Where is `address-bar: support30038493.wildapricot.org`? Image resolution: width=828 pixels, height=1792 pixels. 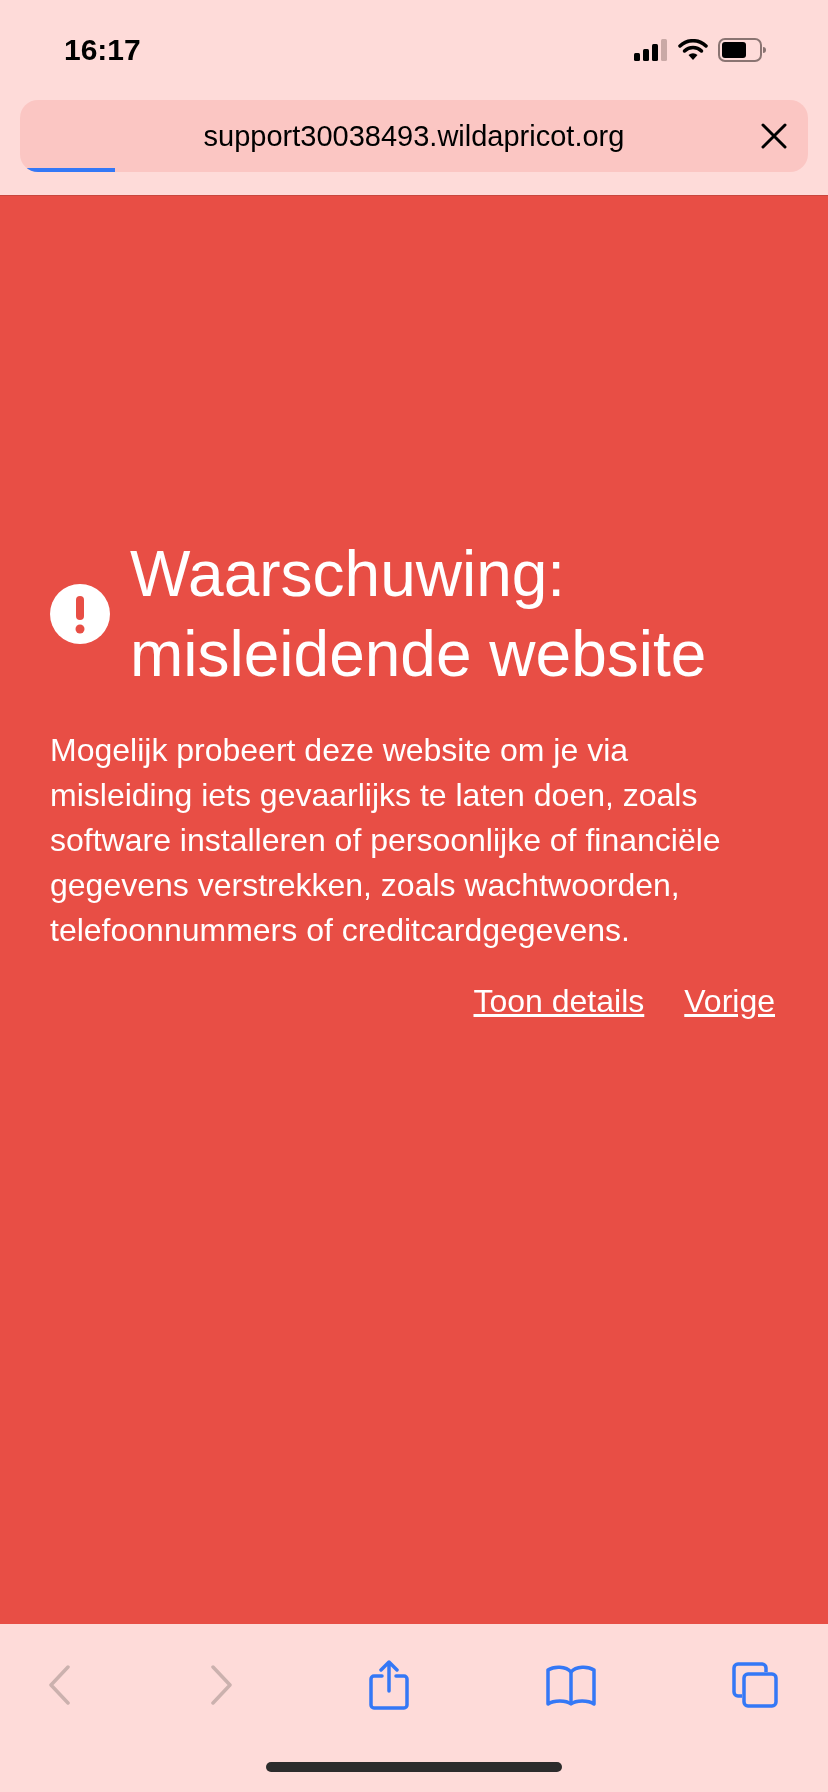 address-bar: support30038493.wildapricot.org is located at coordinates (414, 136).